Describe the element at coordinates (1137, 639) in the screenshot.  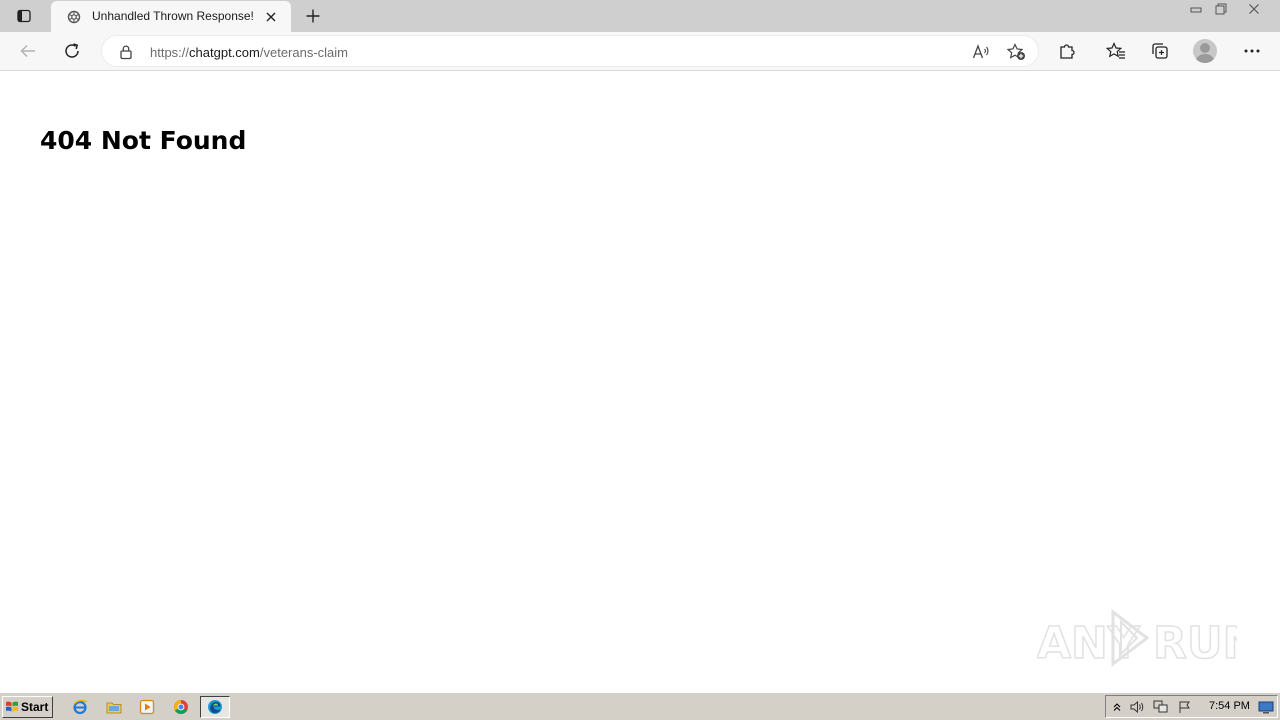
I see `anyrun-watermark-logo: ANY RUN` at that location.